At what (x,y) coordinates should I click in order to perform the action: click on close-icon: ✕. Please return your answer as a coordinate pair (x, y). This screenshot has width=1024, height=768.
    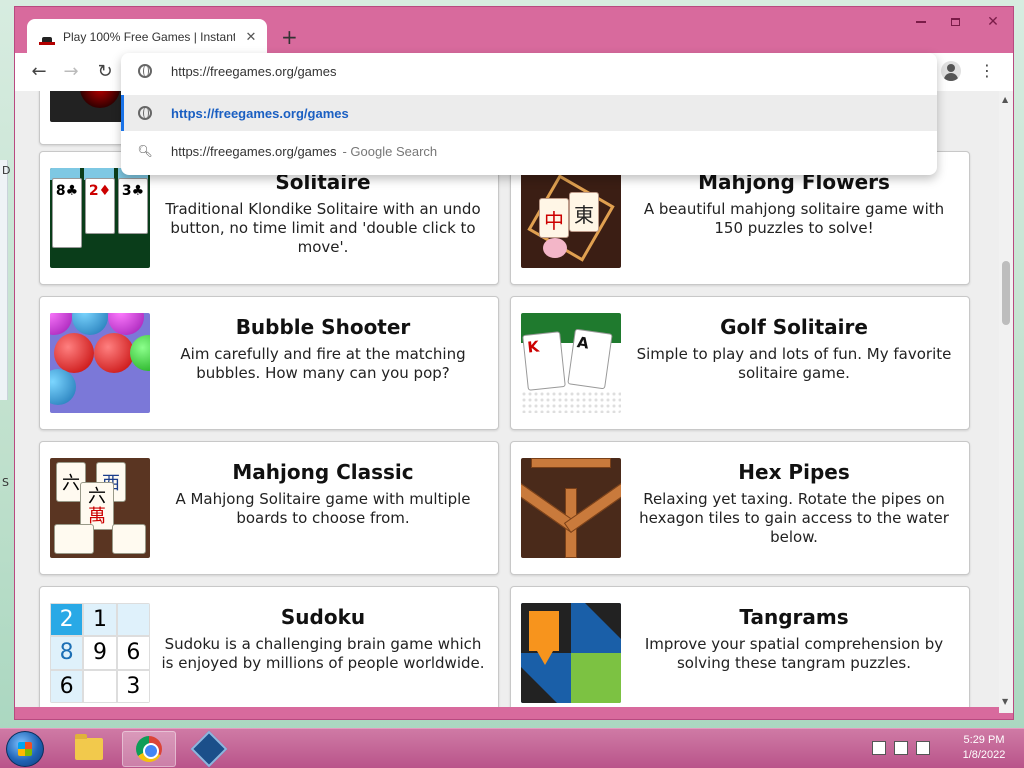
    Looking at the image, I should click on (251, 37).